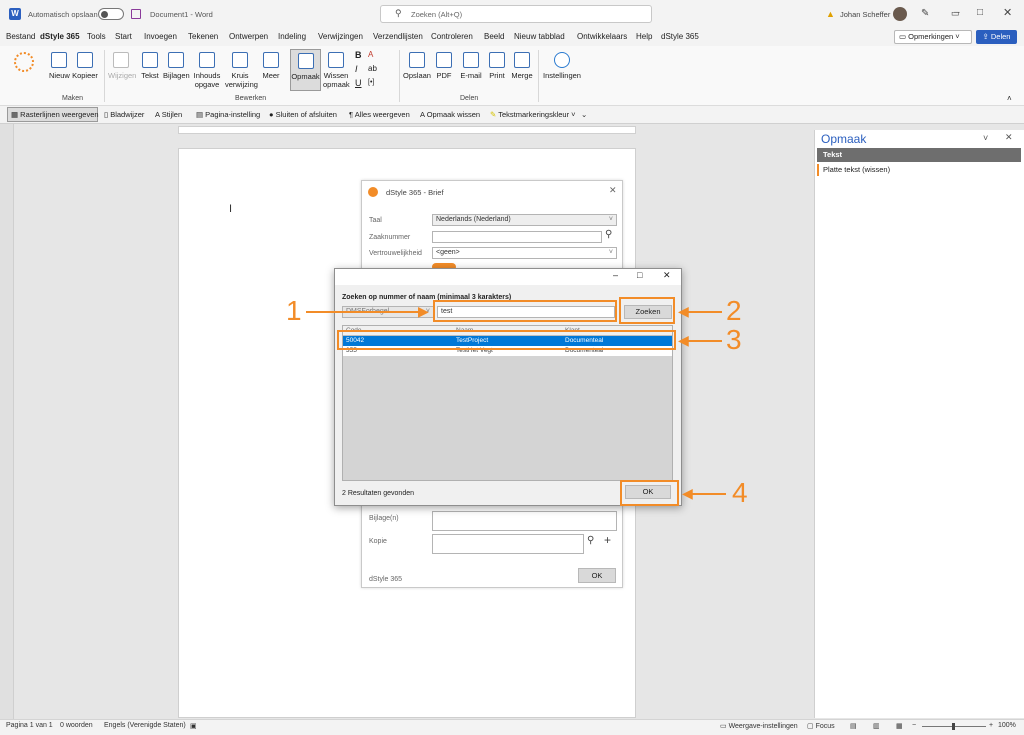 The height and width of the screenshot is (735, 1024). What do you see at coordinates (150, 66) in the screenshot?
I see `tekst-button: Tekst` at bounding box center [150, 66].